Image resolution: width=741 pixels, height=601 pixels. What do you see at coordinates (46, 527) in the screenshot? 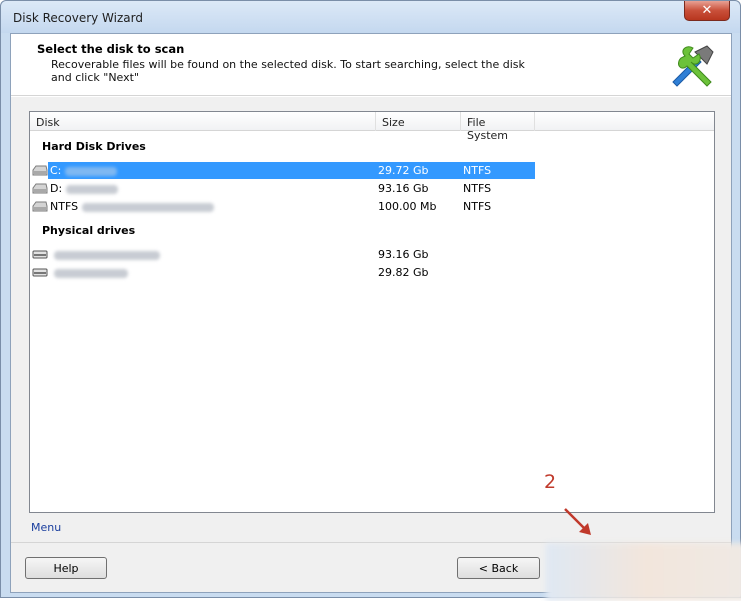
I see `menu-link: Menu` at bounding box center [46, 527].